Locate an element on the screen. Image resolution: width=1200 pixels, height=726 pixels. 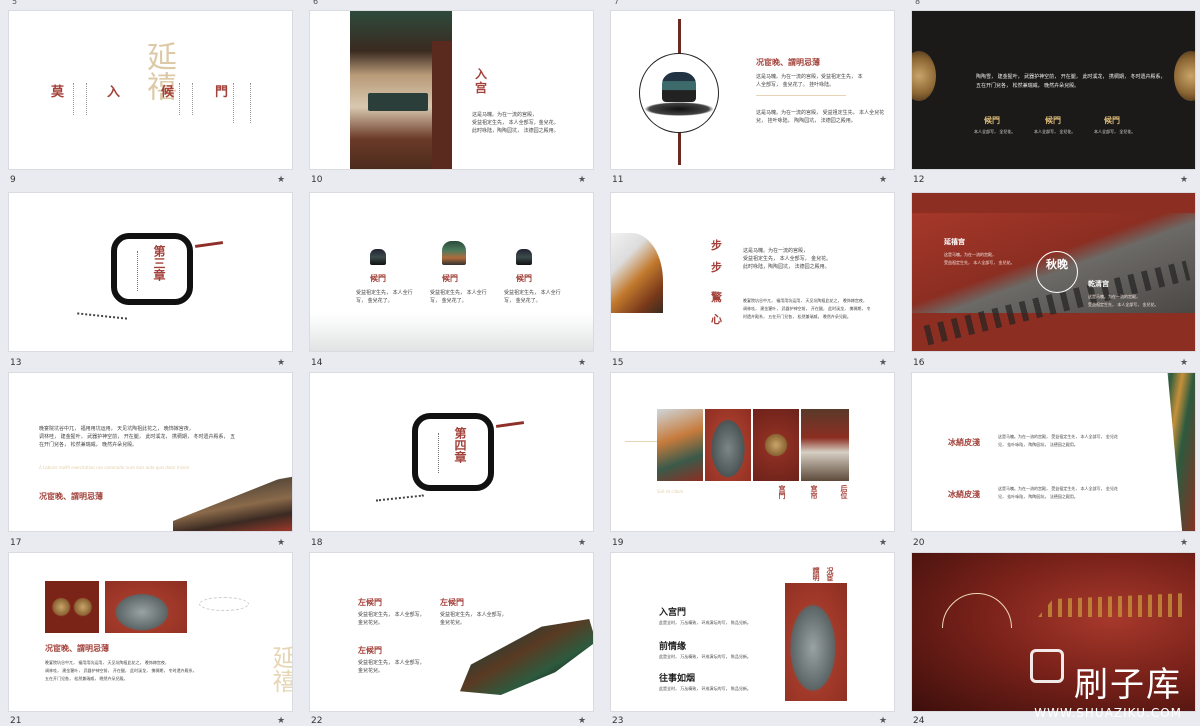
slide-number: 24 is located at coordinates (919, 721).